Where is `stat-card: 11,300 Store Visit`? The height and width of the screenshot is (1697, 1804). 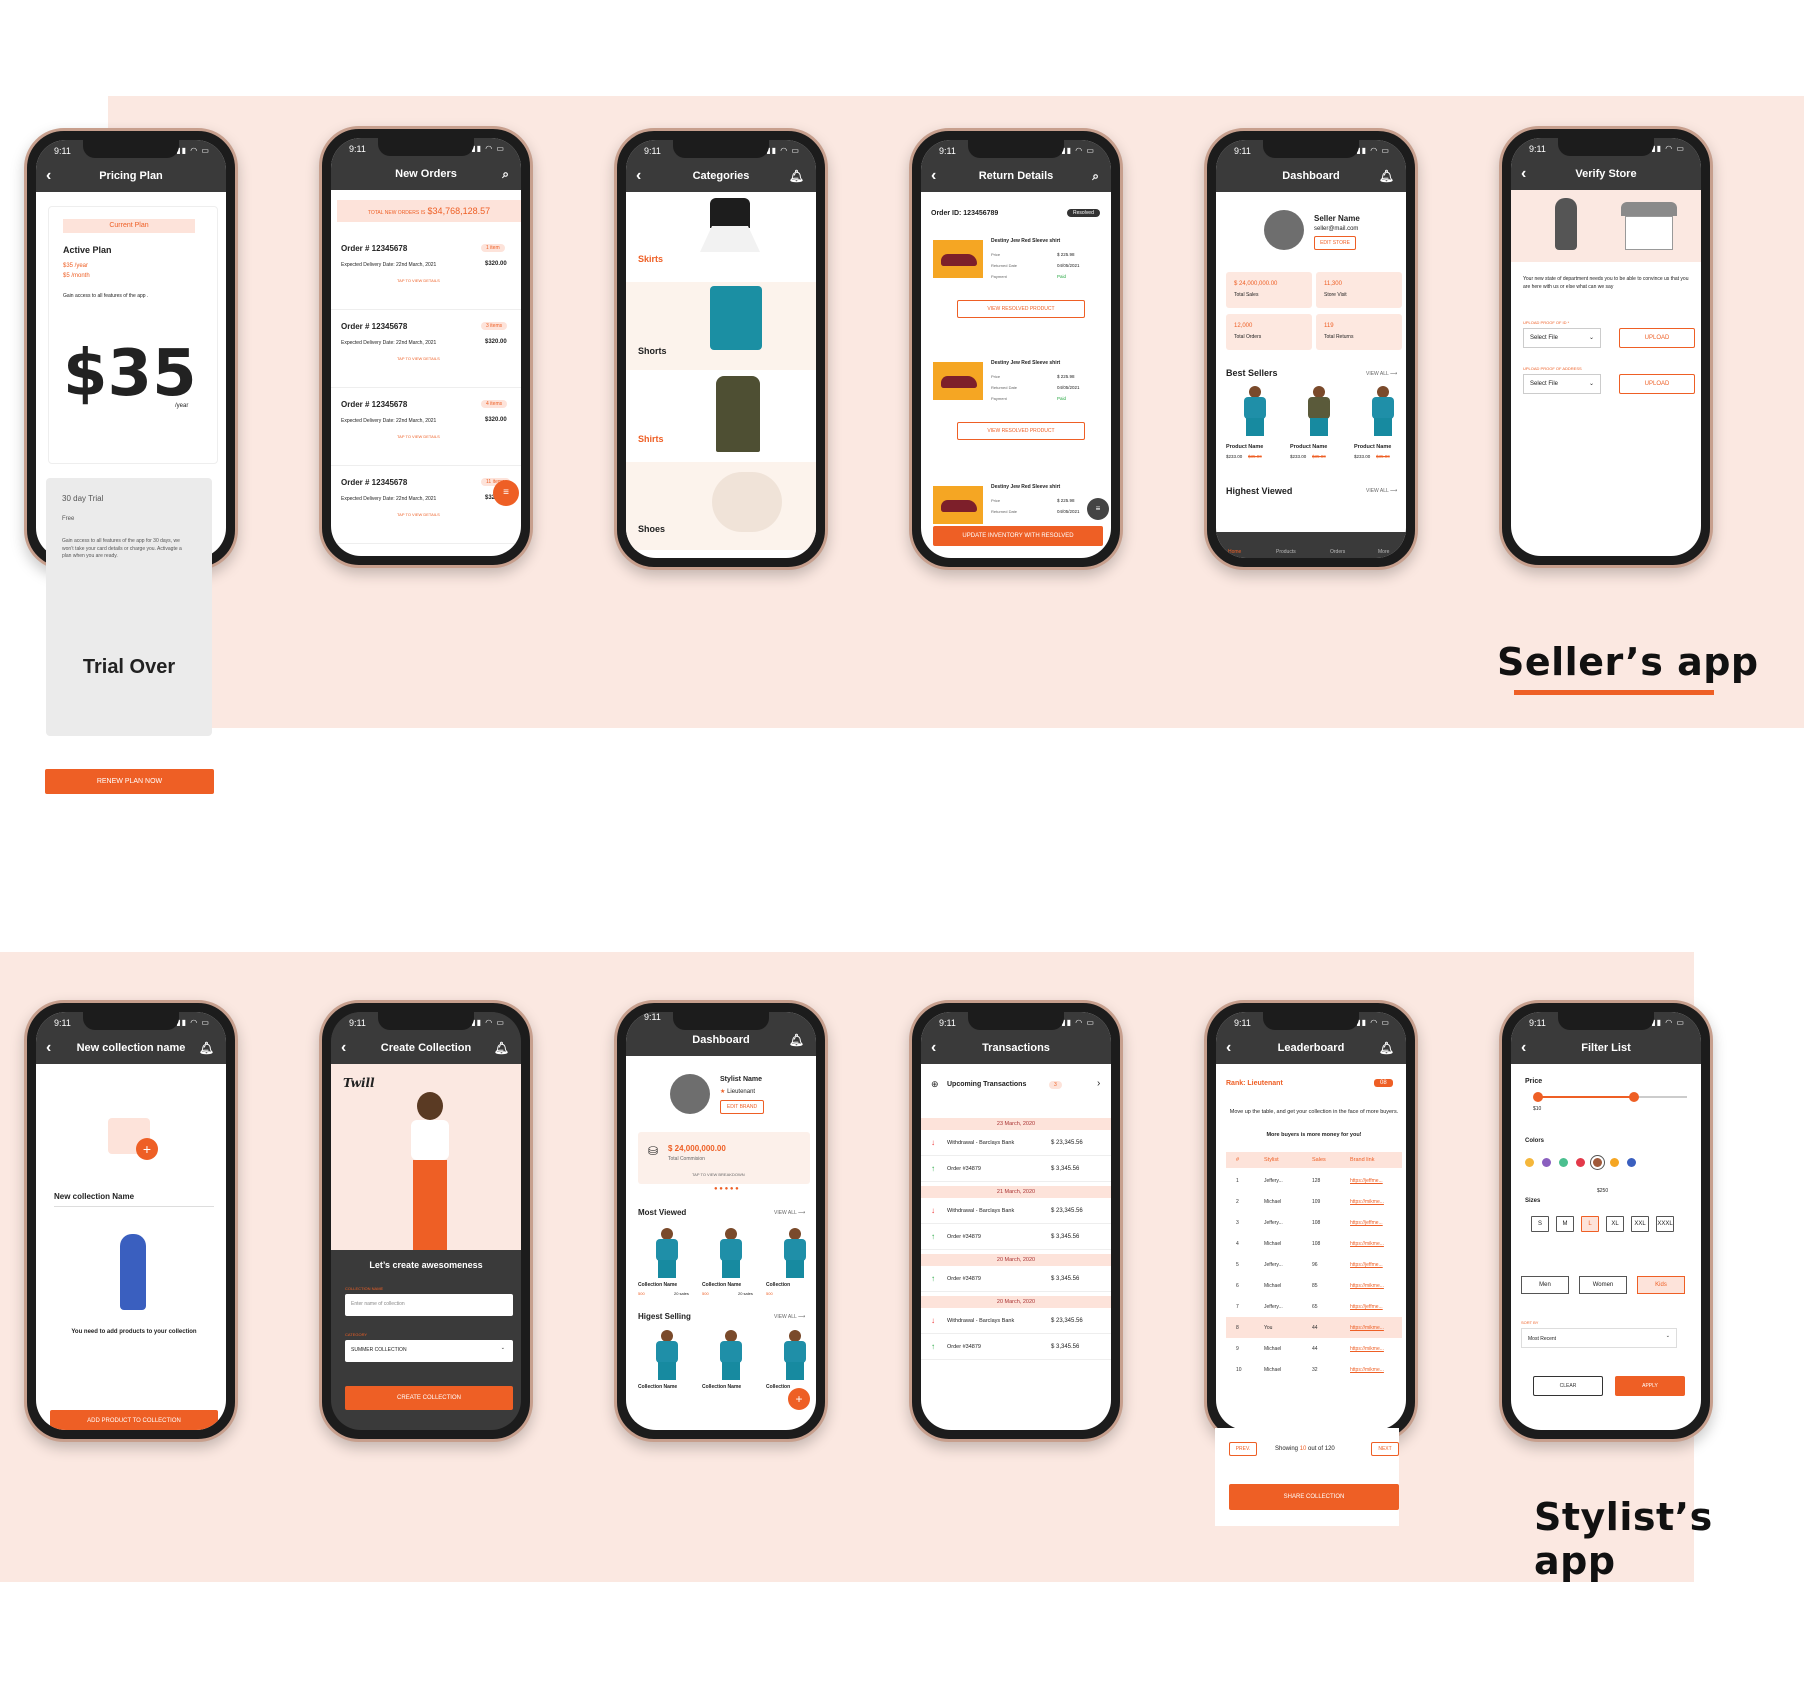
stat-card: 11,300 Store Visit is located at coordinates (1359, 290).